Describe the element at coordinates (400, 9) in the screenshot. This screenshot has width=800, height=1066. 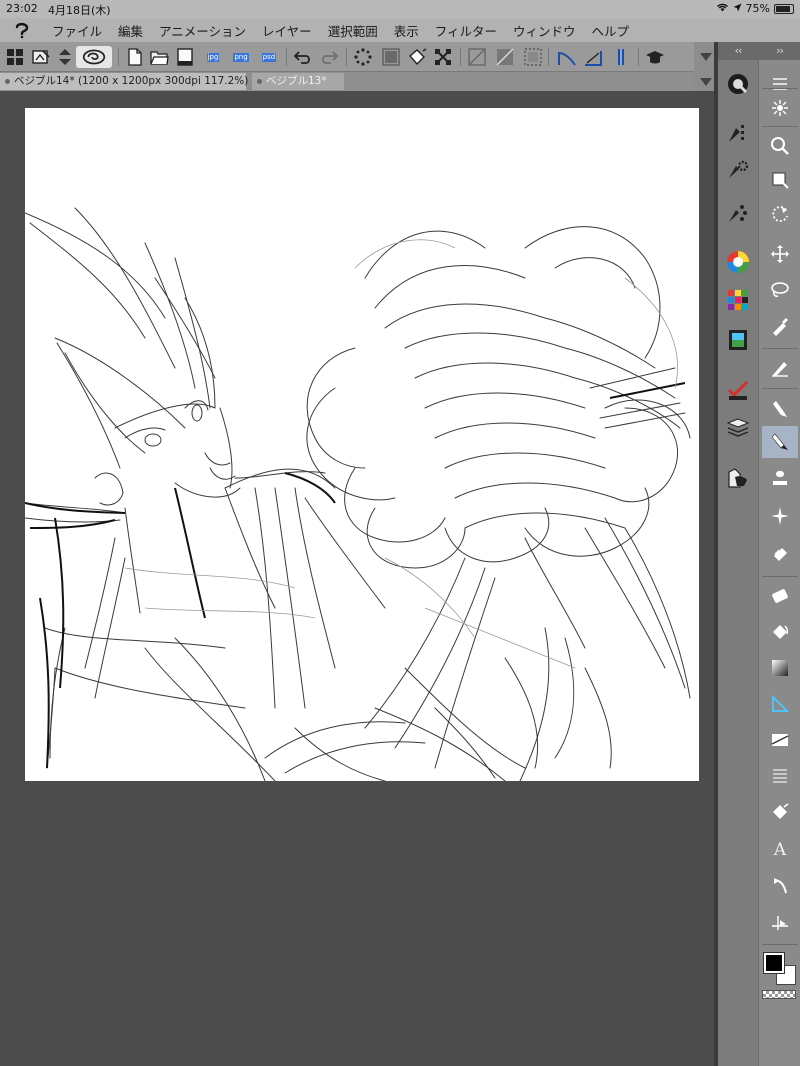
I see `status-bar: 23:02 4月18日(木) 75%` at that location.